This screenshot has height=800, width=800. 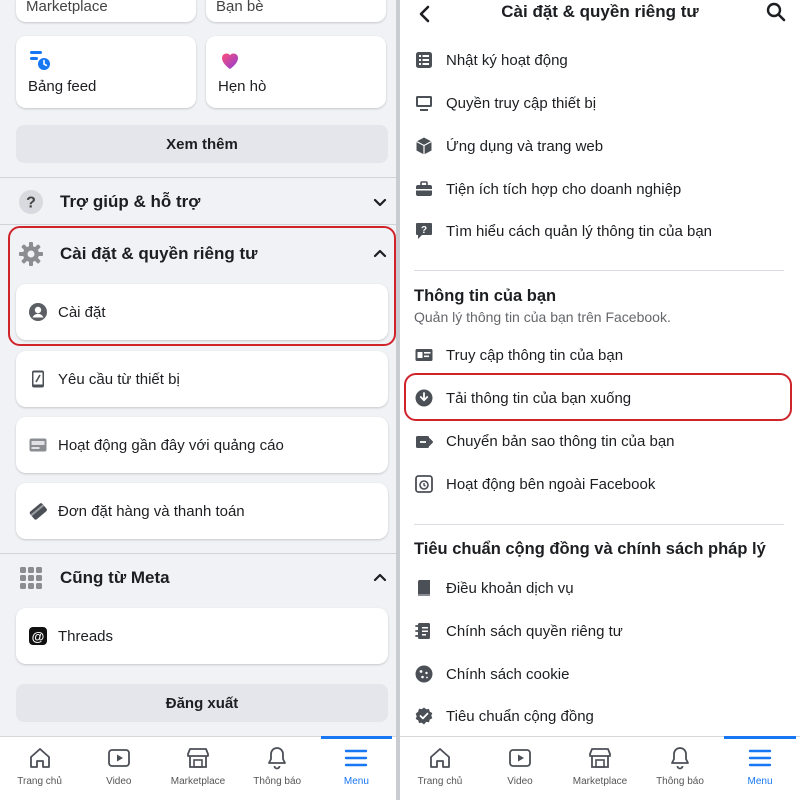 I want to click on briefcase-icon, so click(x=424, y=189).